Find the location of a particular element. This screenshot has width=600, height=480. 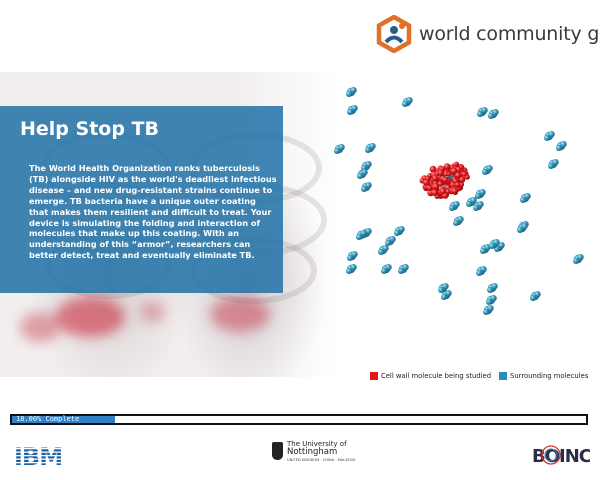

boinc-logo: BOINC is located at coordinates (562, 457).